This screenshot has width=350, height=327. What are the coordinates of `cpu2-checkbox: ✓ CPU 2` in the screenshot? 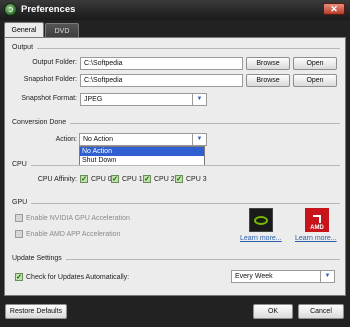 It's located at (159, 179).